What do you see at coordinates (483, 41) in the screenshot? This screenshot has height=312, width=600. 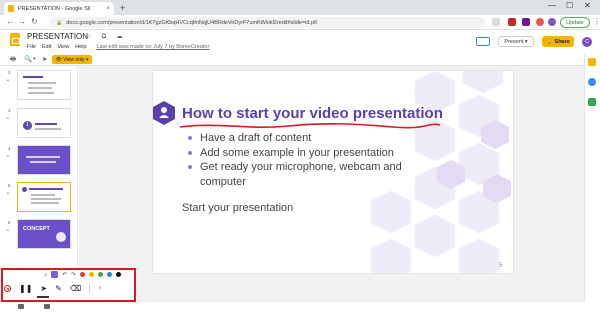 I see `comment-history-icon` at bounding box center [483, 41].